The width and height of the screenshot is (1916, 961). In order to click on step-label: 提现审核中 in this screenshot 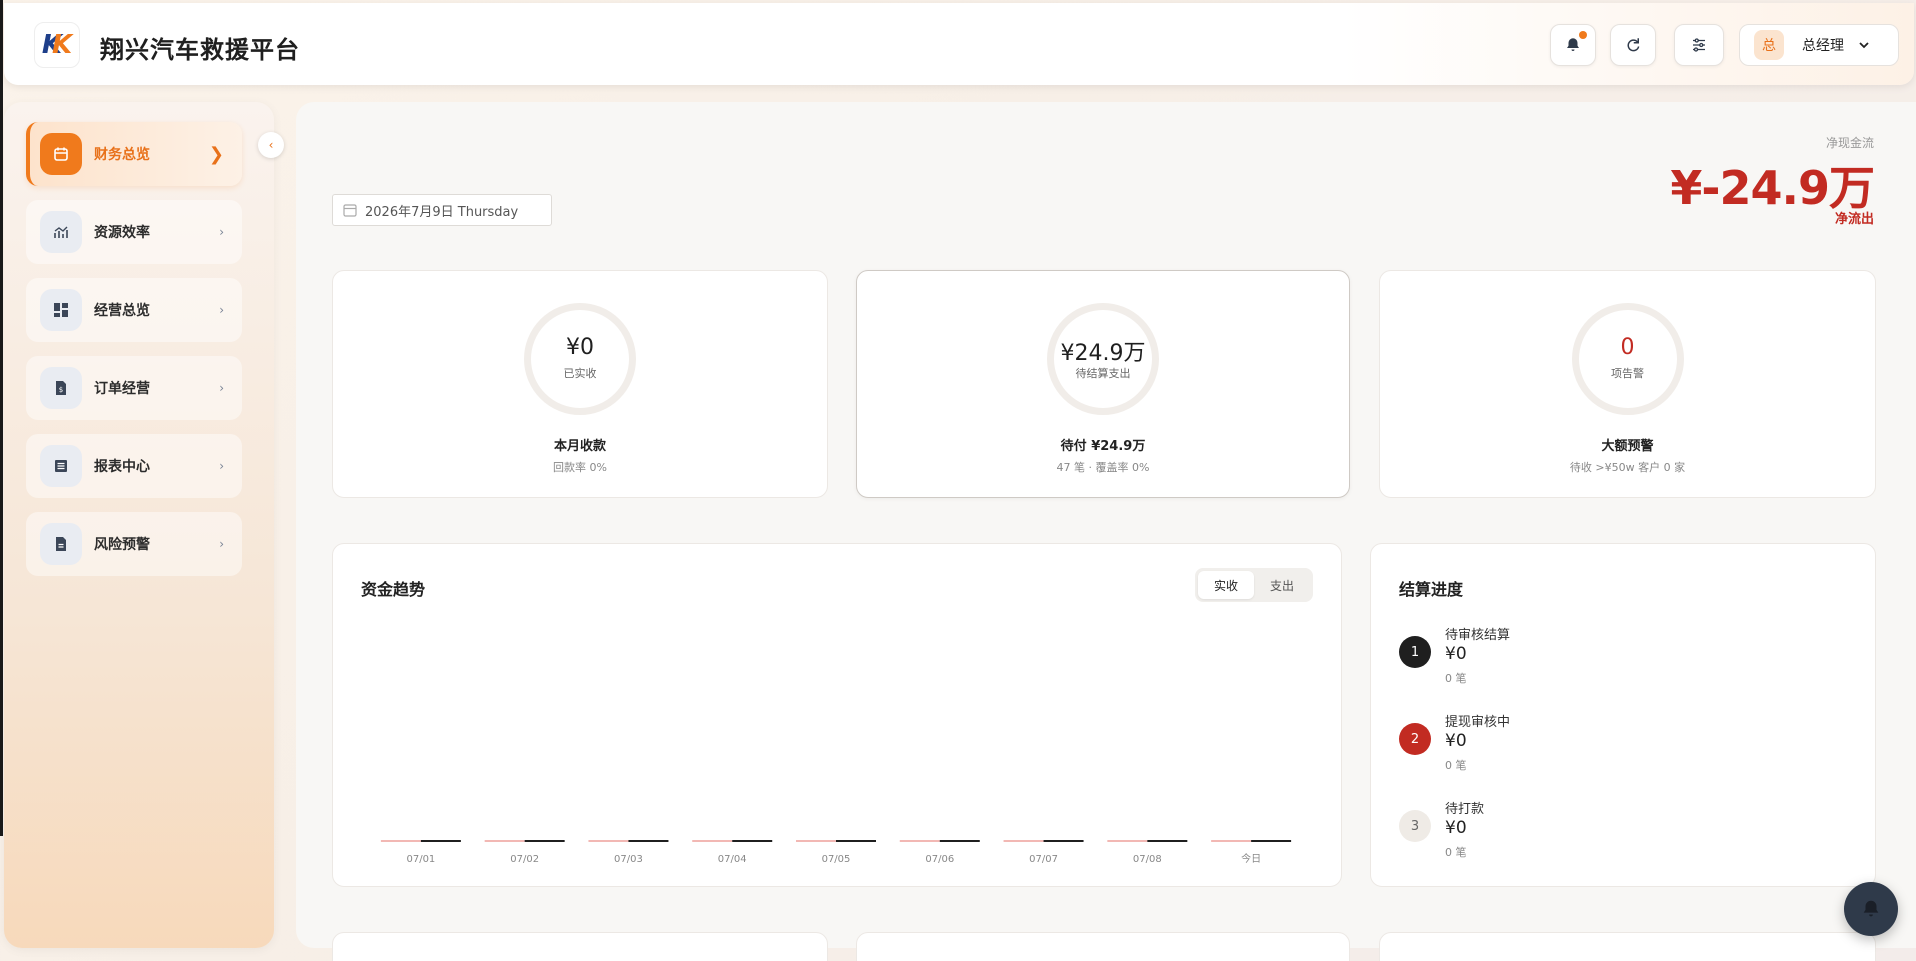, I will do `click(1478, 722)`.